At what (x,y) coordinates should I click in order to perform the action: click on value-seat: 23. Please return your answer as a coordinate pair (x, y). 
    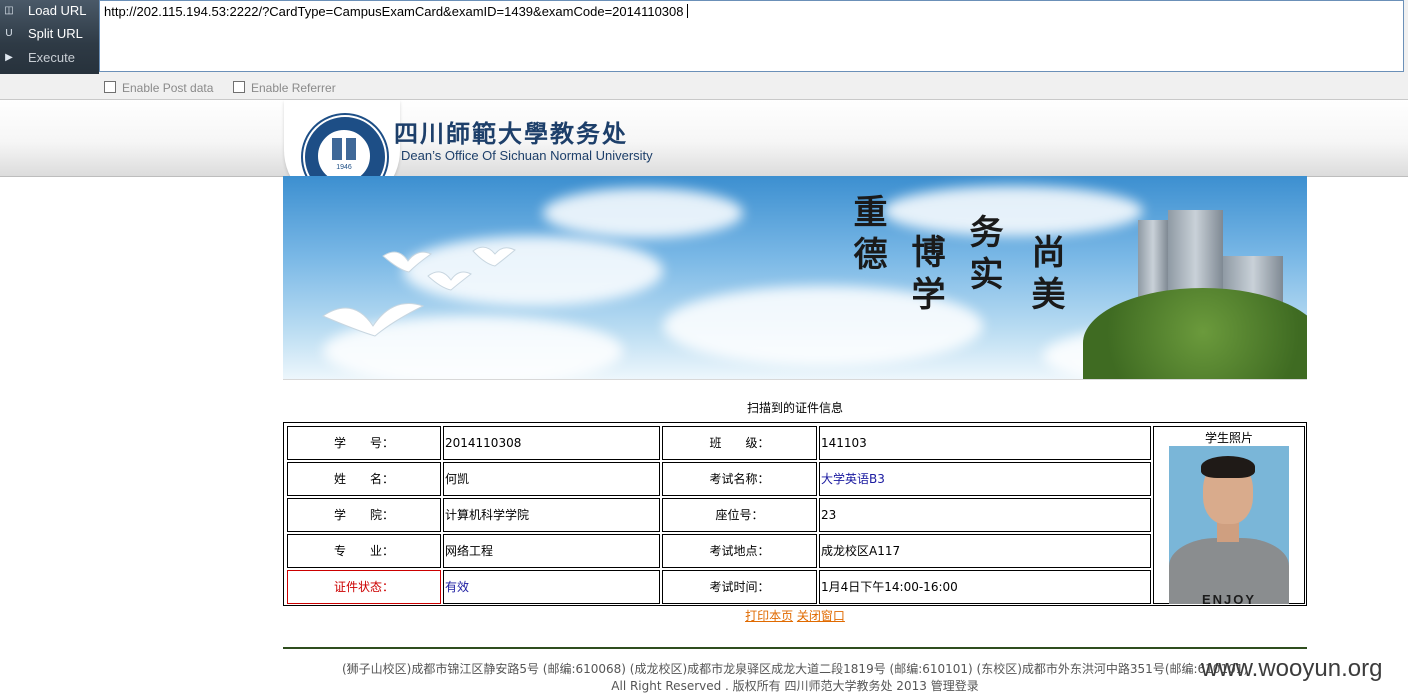
    Looking at the image, I should click on (985, 515).